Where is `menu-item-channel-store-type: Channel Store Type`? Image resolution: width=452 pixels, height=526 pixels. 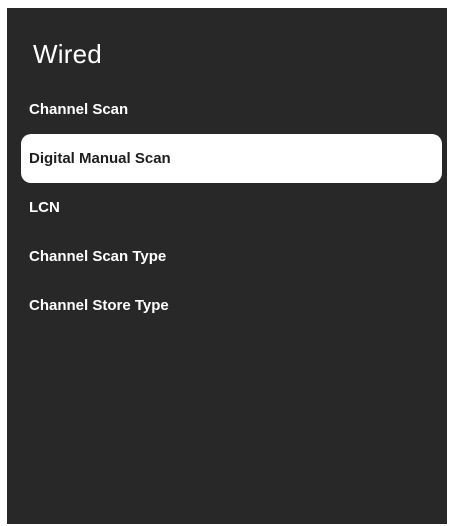 menu-item-channel-store-type: Channel Store Type is located at coordinates (227, 305).